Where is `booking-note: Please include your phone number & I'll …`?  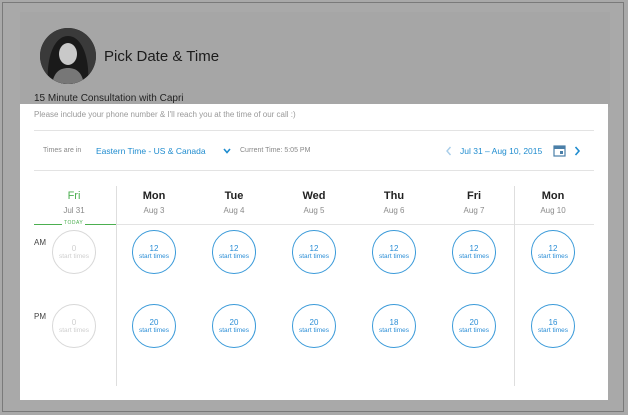 booking-note: Please include your phone number & I'll … is located at coordinates (165, 114).